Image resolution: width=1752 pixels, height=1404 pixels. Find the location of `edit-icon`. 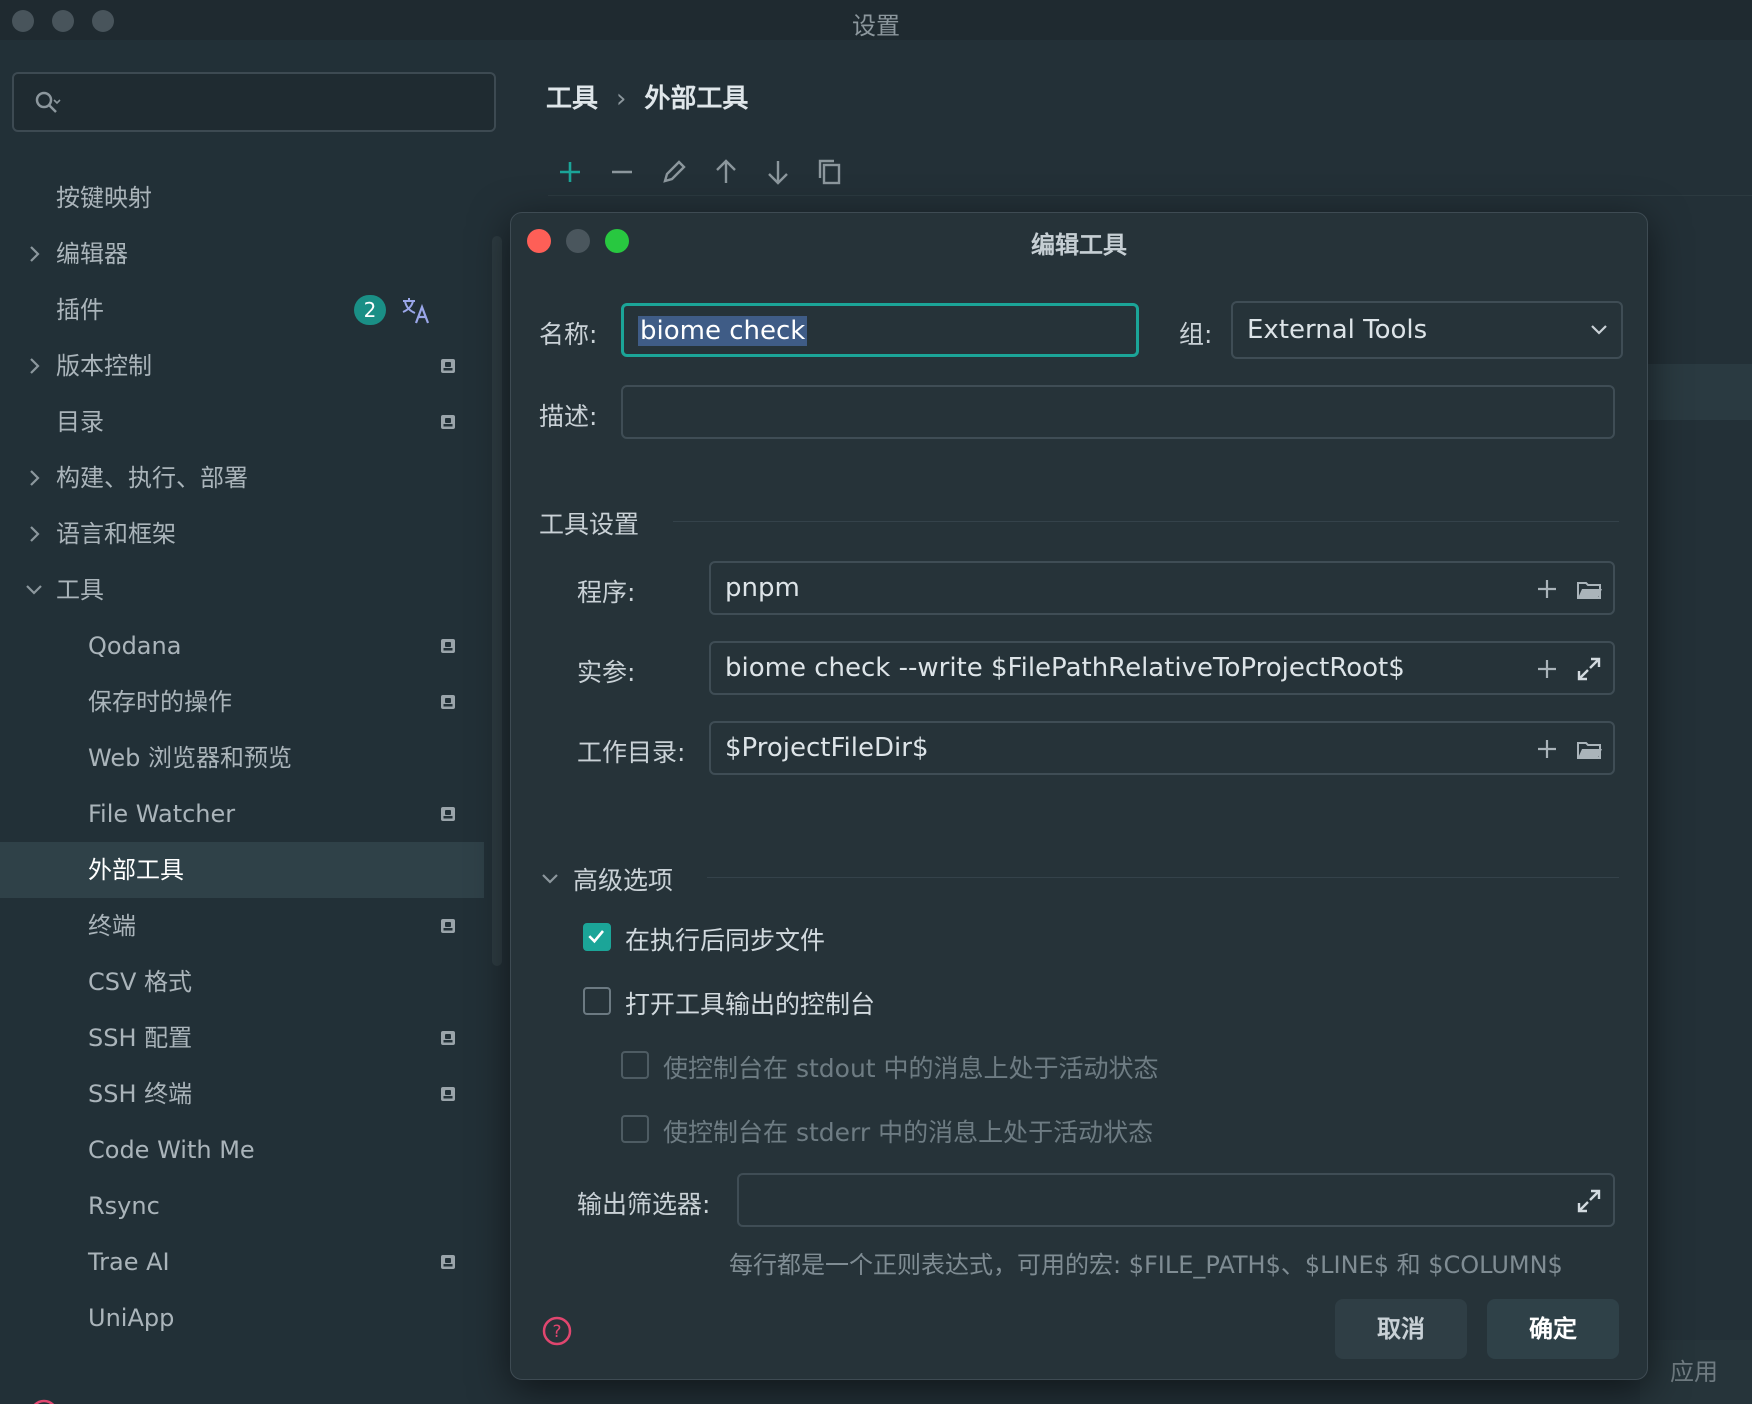

edit-icon is located at coordinates (674, 172).